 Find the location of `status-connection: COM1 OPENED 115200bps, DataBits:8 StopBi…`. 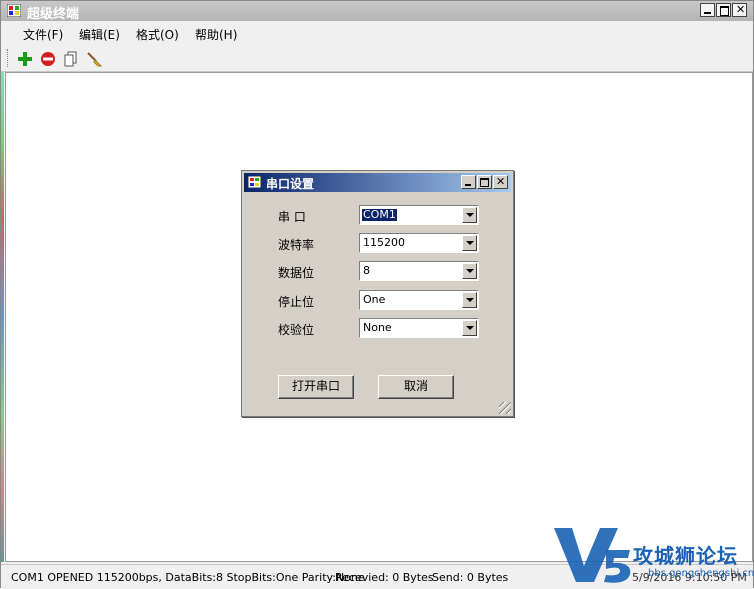

status-connection: COM1 OPENED 115200bps, DataBits:8 StopBi… is located at coordinates (188, 577).